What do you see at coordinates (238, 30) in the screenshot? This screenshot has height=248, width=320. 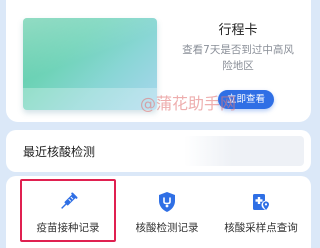 I see `trip-card-title: 行程卡` at bounding box center [238, 30].